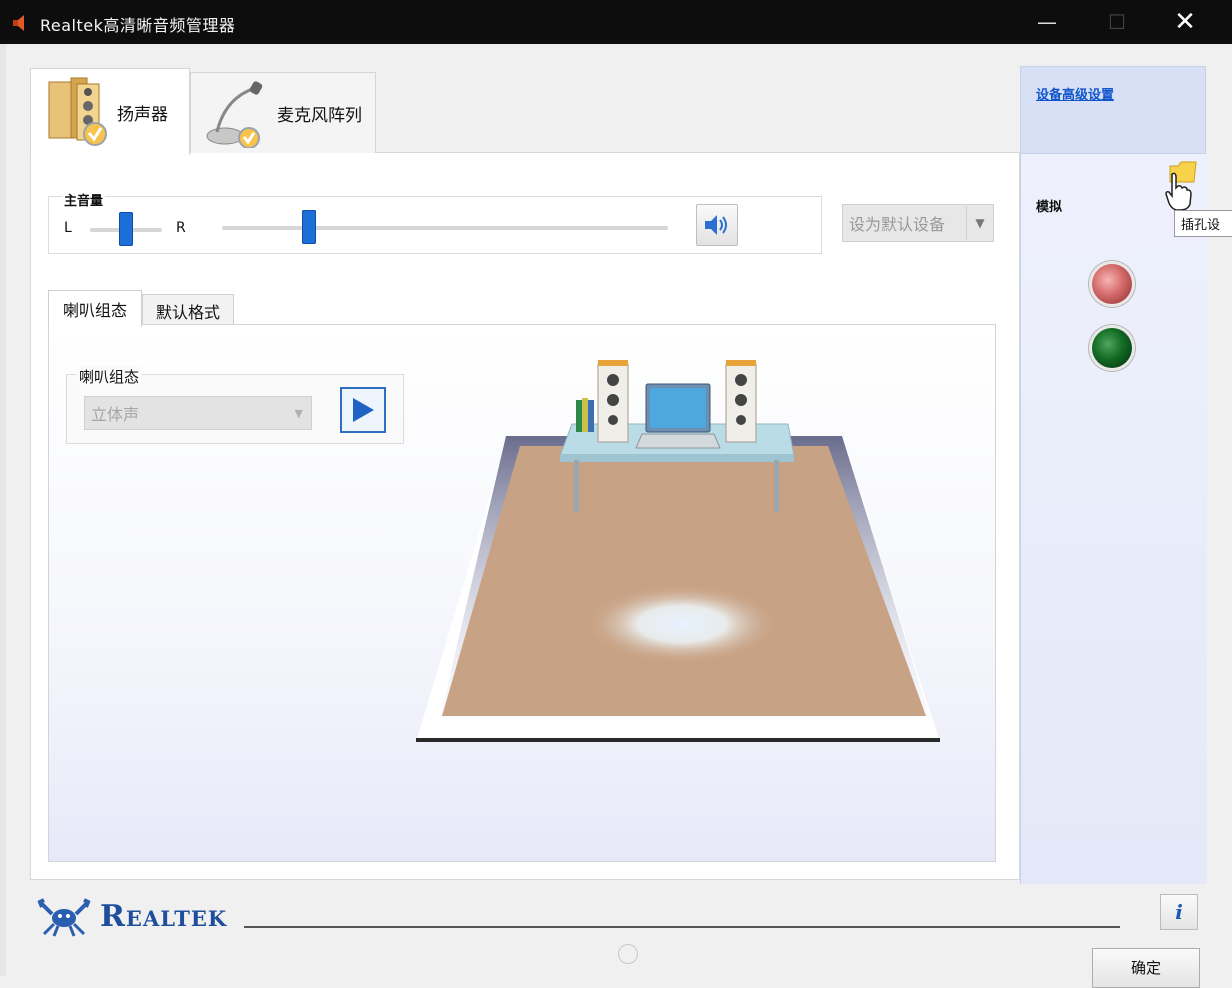 This screenshot has height=988, width=1232. Describe the element at coordinates (1112, 348) in the screenshot. I see `green-jack-icon` at that location.